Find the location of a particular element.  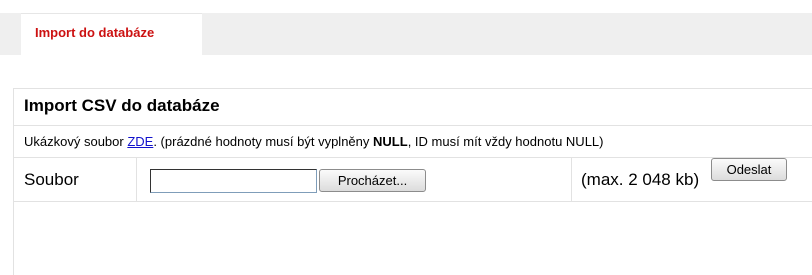

info-null-bold: NULL is located at coordinates (390, 141).